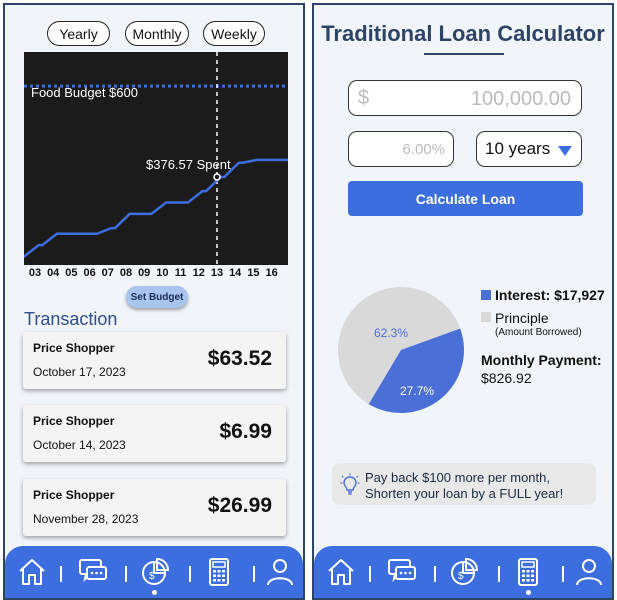 The image size is (617, 600). What do you see at coordinates (401, 350) in the screenshot?
I see `loan-pie-chart: 62.3% 27.7%` at bounding box center [401, 350].